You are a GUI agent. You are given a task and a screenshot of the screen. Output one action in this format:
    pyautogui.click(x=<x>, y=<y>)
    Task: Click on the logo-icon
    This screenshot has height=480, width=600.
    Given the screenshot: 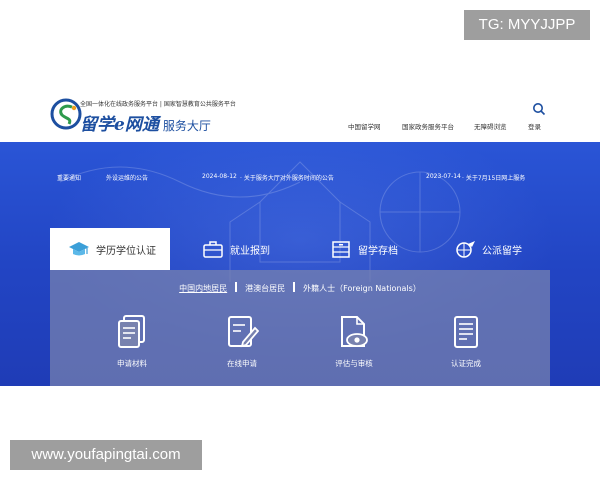 What is the action you would take?
    pyautogui.click(x=66, y=114)
    